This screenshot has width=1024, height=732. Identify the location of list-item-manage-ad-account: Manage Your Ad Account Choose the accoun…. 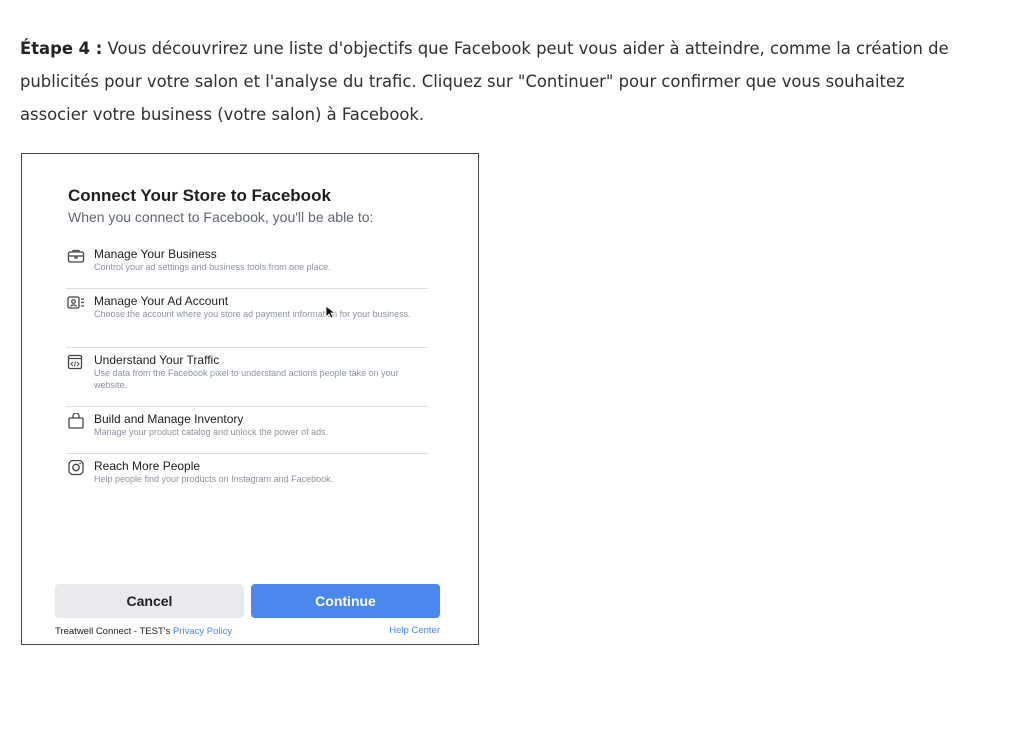
(247, 318).